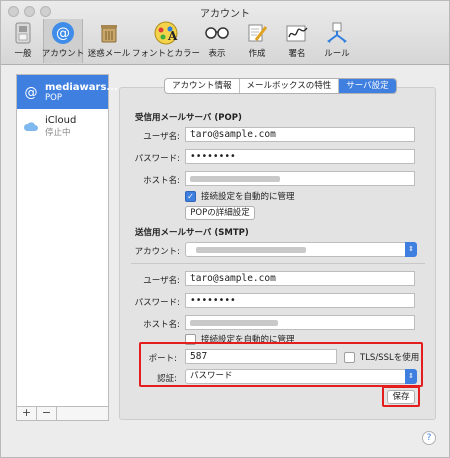 Image resolution: width=450 pixels, height=458 pixels. I want to click on toolbar-rules-label: ルール, so click(337, 54).